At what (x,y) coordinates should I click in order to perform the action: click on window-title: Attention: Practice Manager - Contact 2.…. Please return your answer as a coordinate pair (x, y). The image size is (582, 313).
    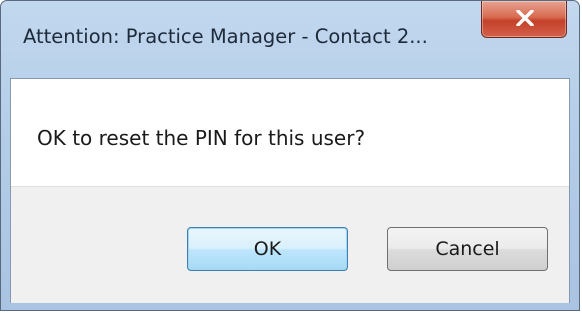
    Looking at the image, I should click on (225, 36).